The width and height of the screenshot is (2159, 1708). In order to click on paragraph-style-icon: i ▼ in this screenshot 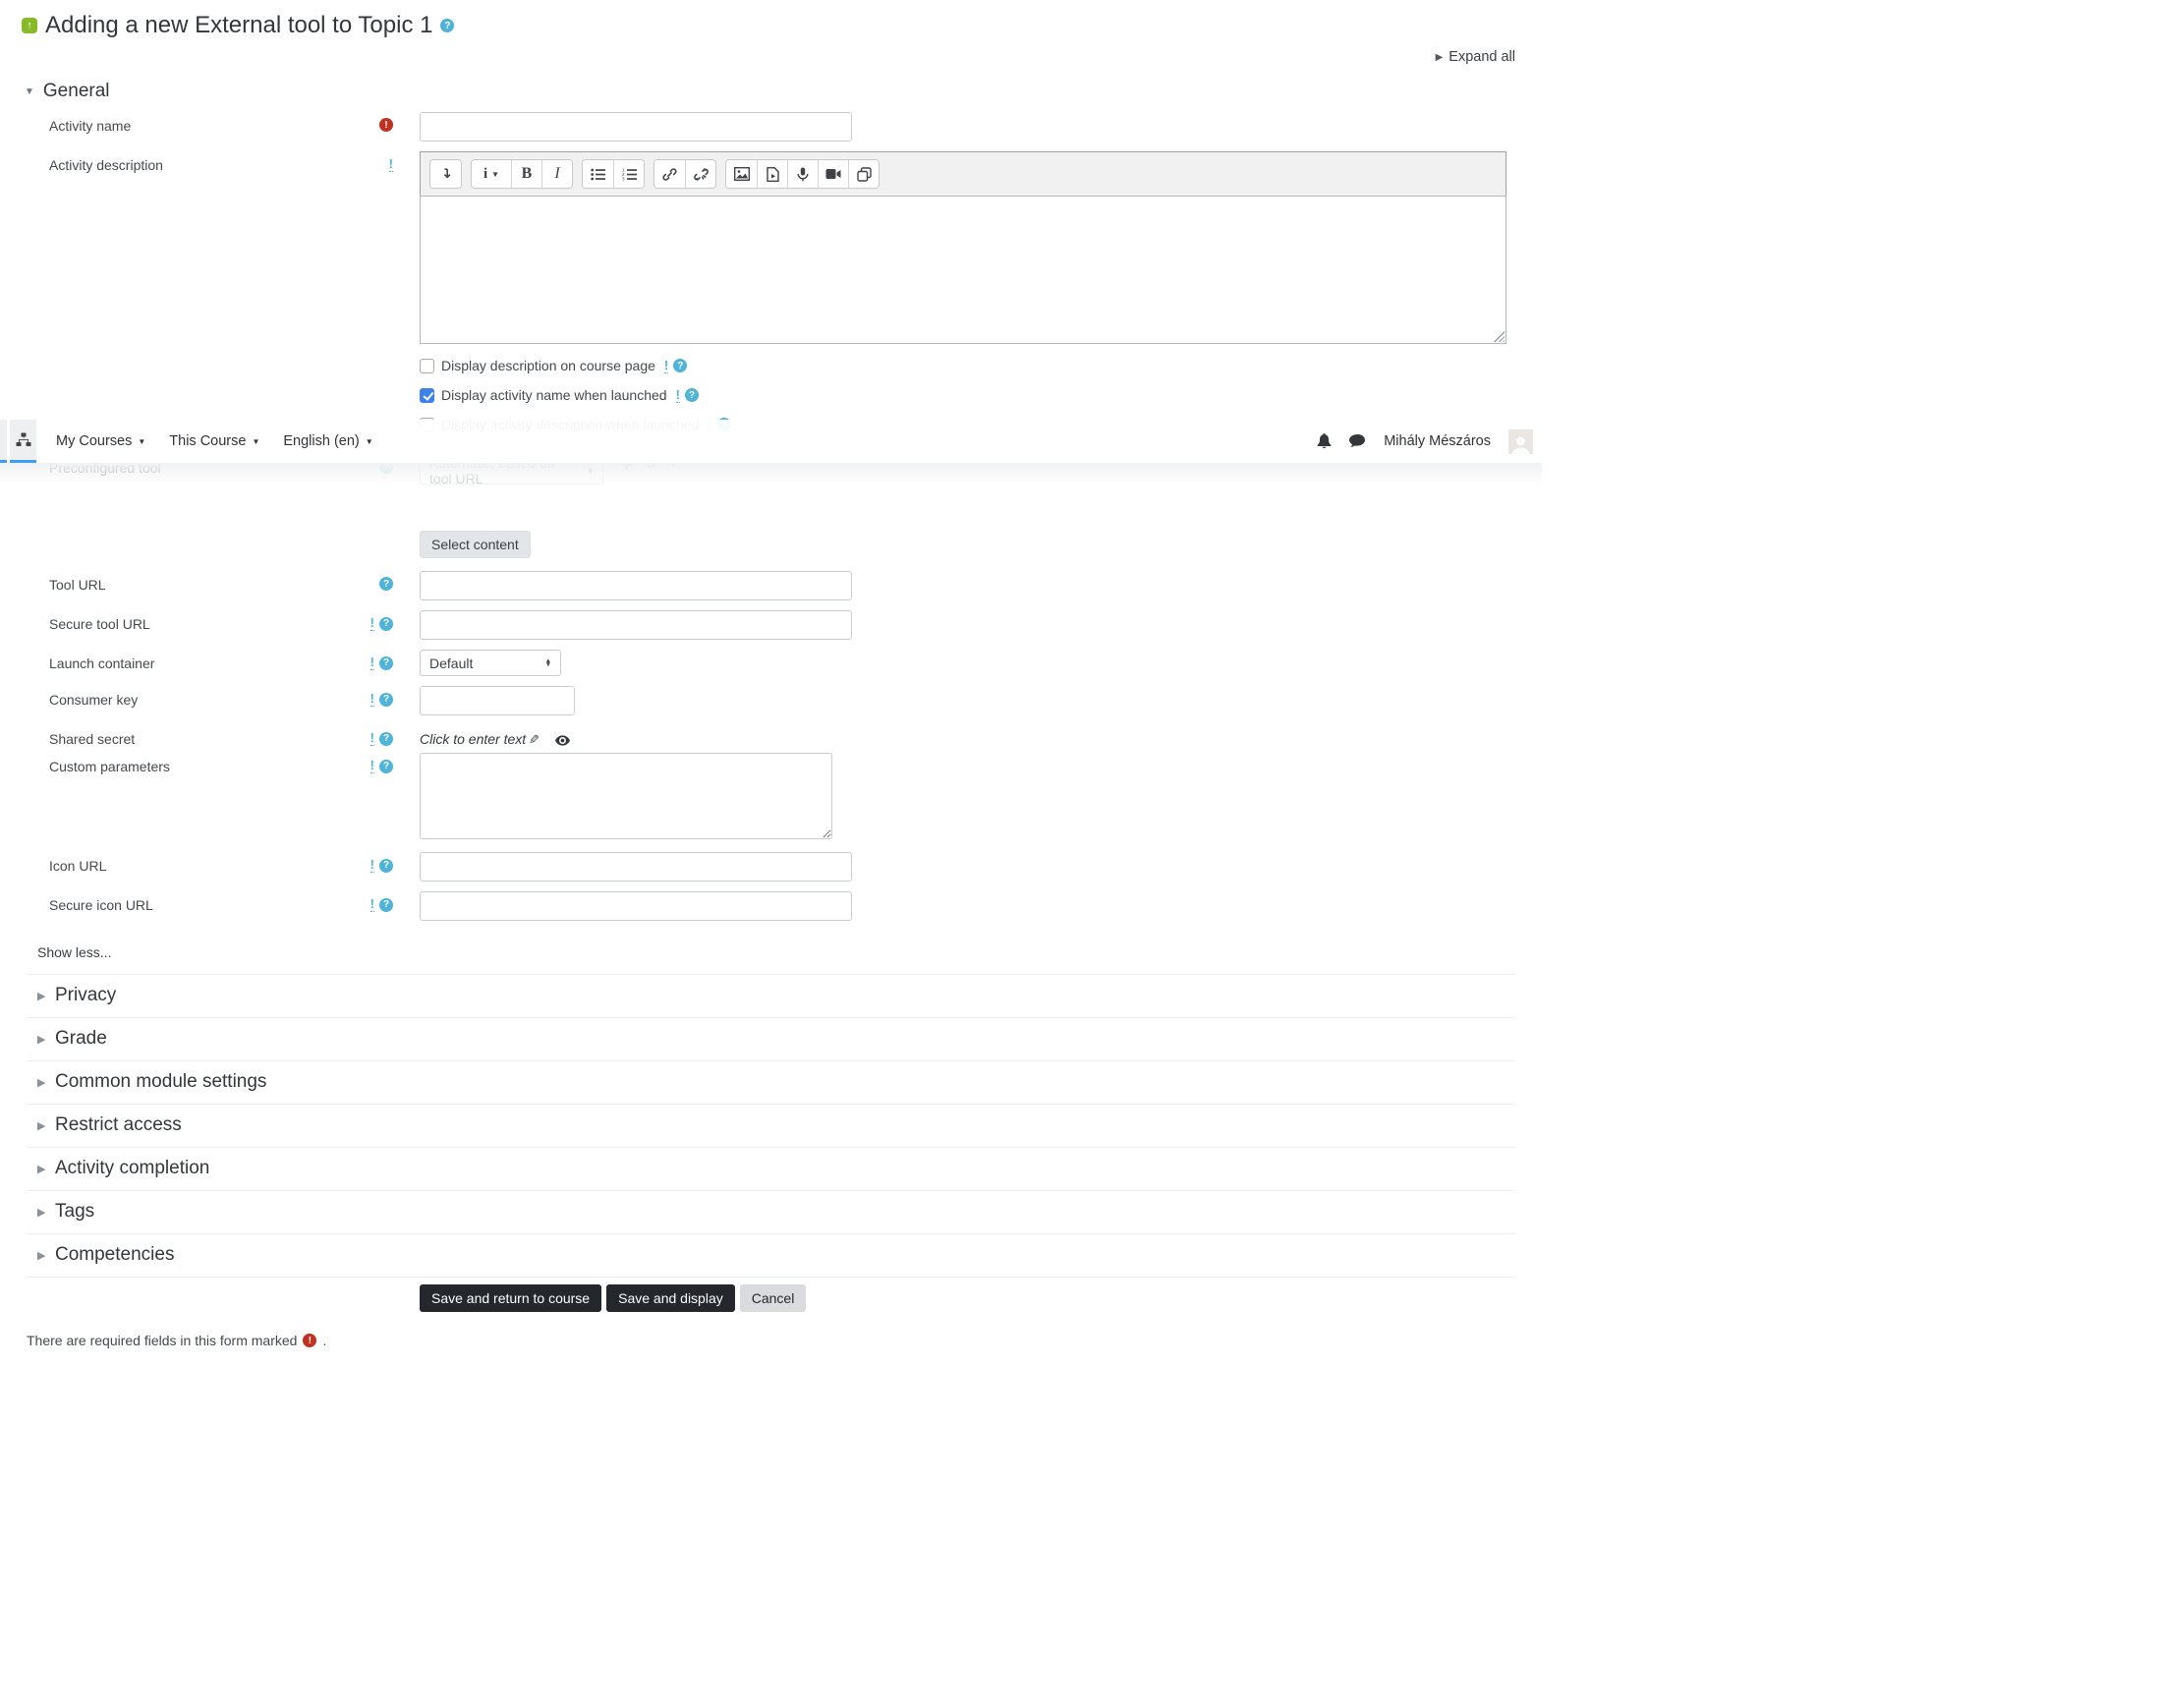, I will do `click(491, 174)`.